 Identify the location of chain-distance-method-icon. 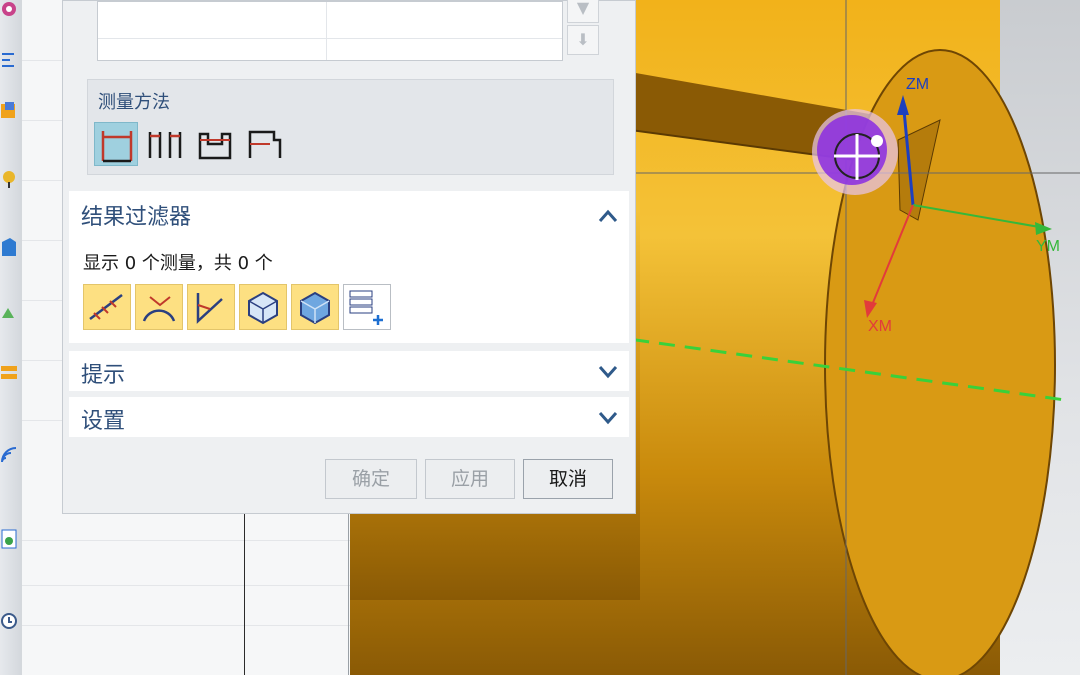
(216, 144).